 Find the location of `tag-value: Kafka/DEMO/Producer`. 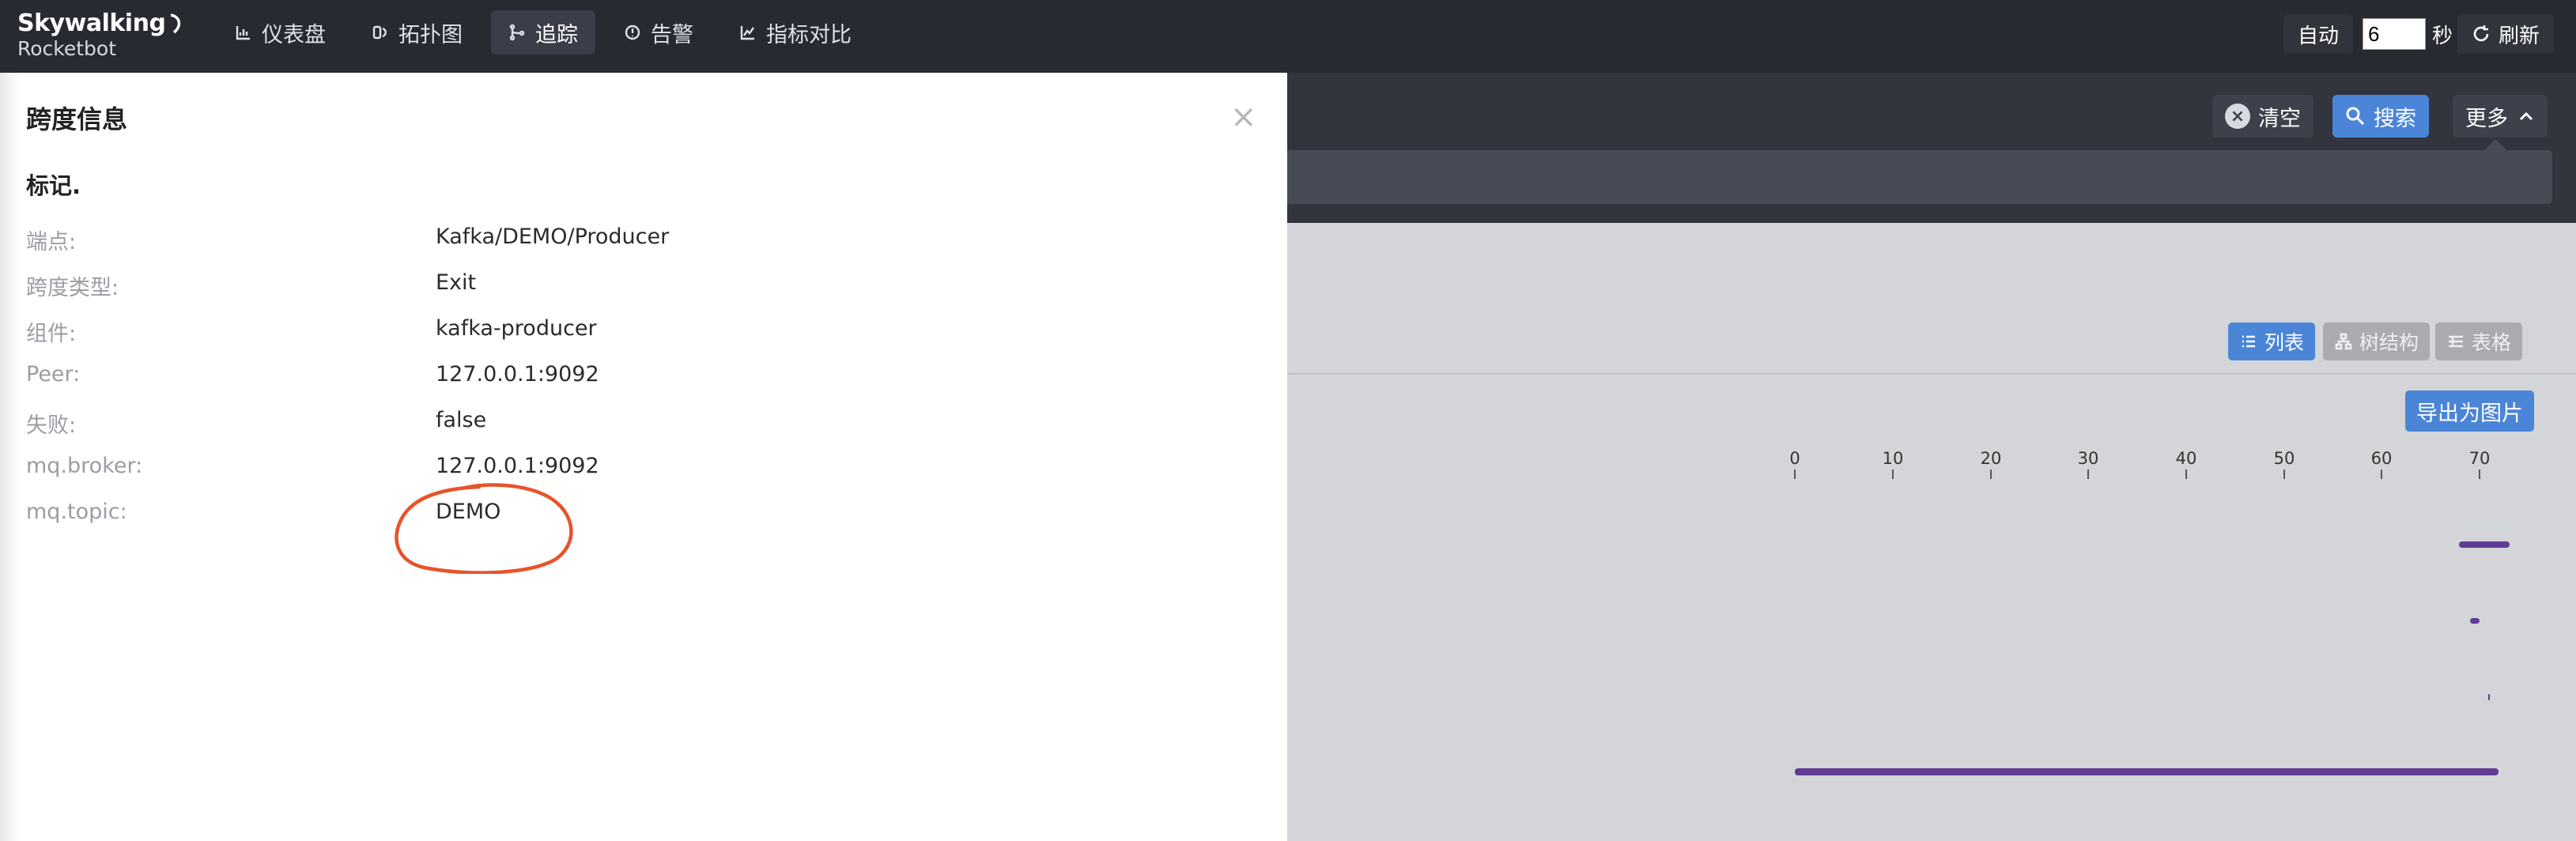

tag-value: Kafka/DEMO/Producer is located at coordinates (553, 236).